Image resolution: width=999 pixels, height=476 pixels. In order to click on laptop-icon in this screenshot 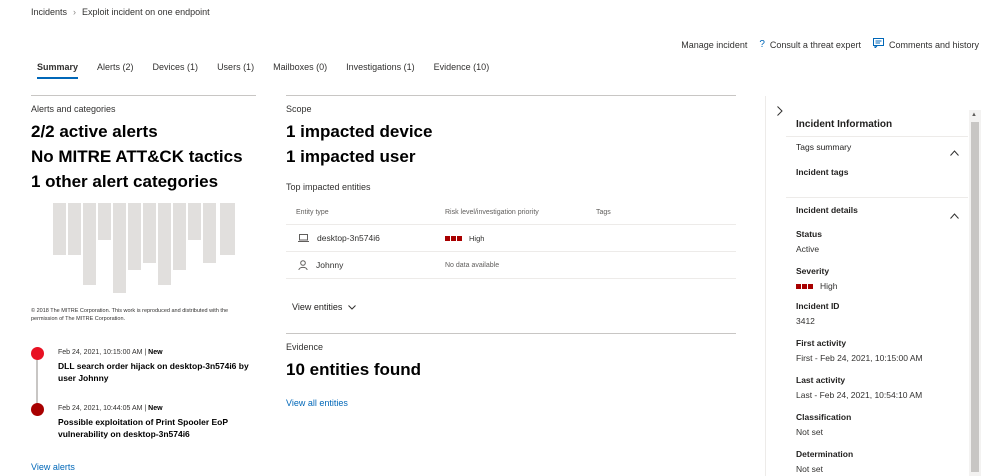, I will do `click(303, 238)`.